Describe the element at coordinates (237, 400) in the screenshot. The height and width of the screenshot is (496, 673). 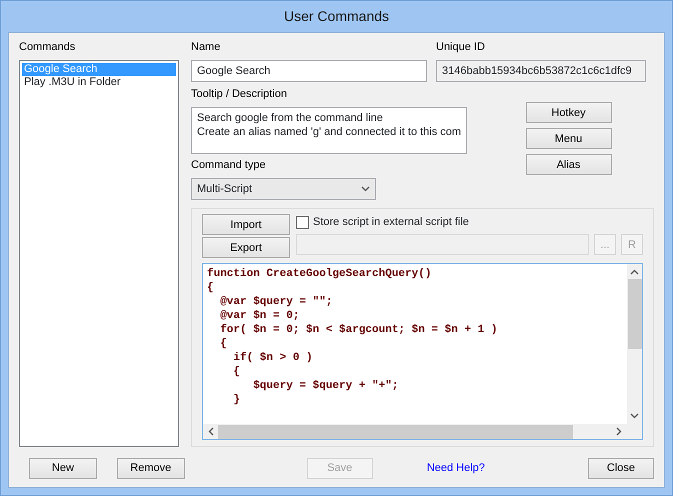
I see `code-line: }` at that location.